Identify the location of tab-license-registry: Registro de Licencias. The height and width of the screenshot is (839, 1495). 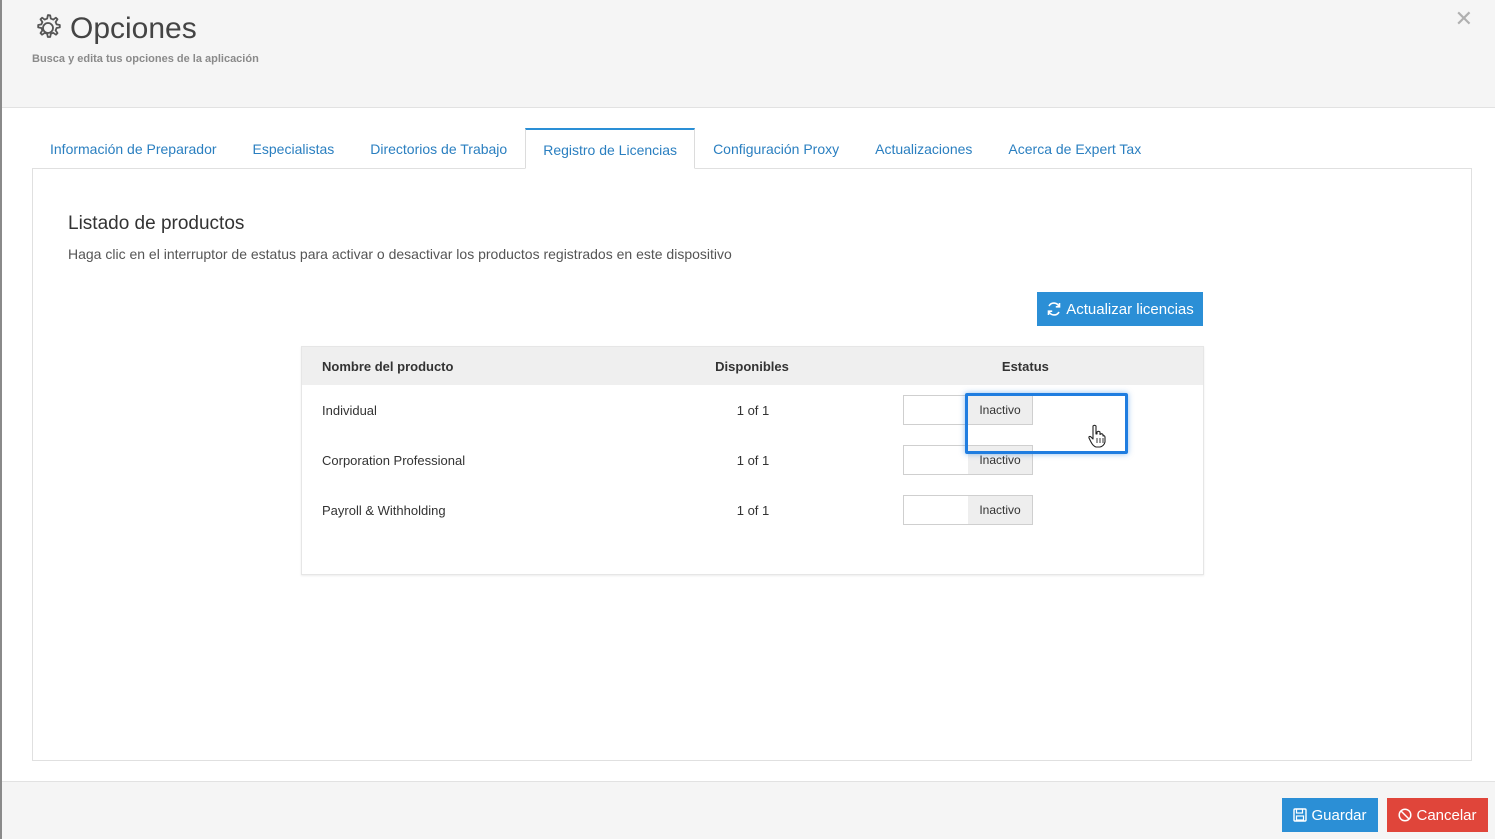
(610, 148).